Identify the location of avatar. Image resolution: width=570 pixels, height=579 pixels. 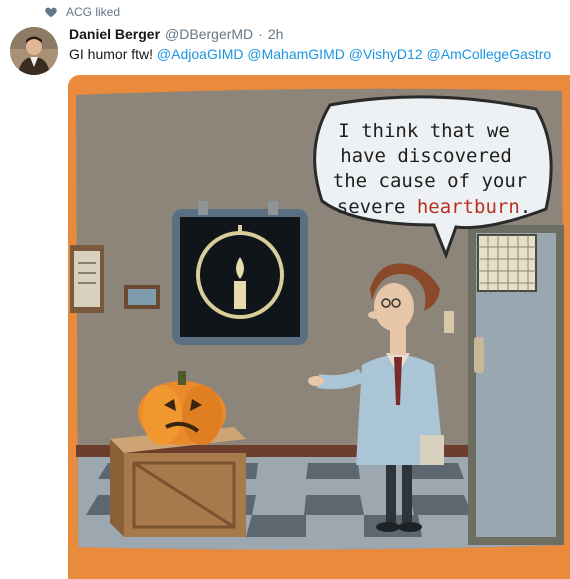
(34, 51).